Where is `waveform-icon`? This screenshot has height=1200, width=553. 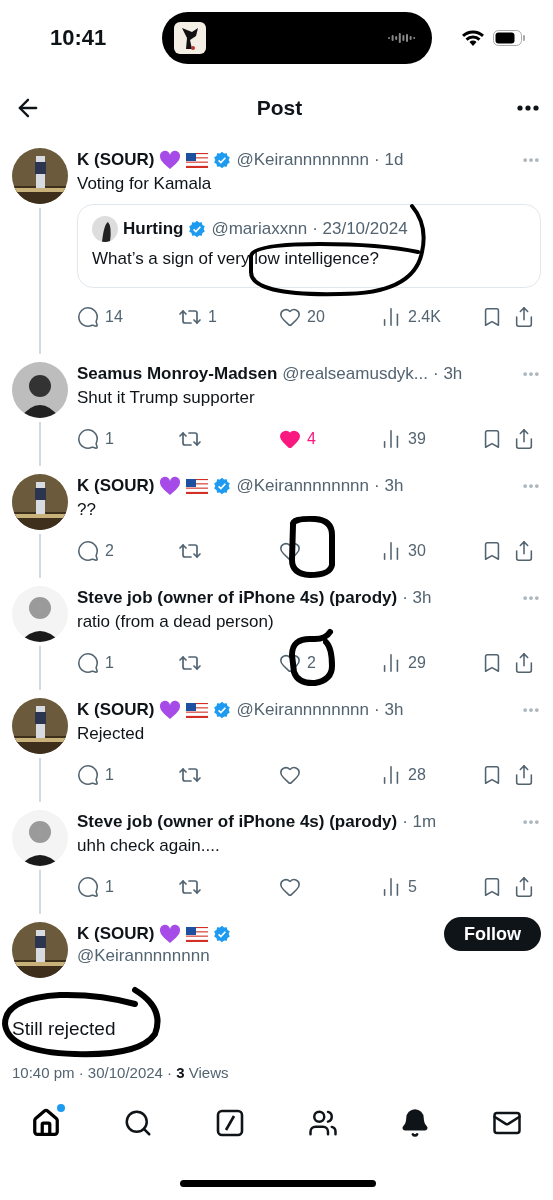 waveform-icon is located at coordinates (403, 38).